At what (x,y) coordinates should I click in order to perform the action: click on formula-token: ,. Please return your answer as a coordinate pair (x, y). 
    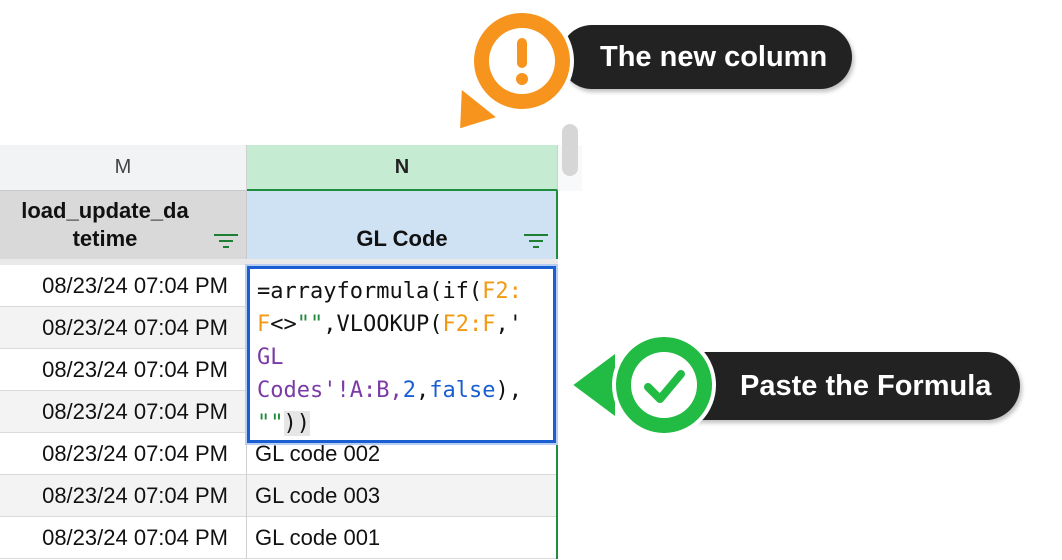
    Looking at the image, I should click on (422, 390).